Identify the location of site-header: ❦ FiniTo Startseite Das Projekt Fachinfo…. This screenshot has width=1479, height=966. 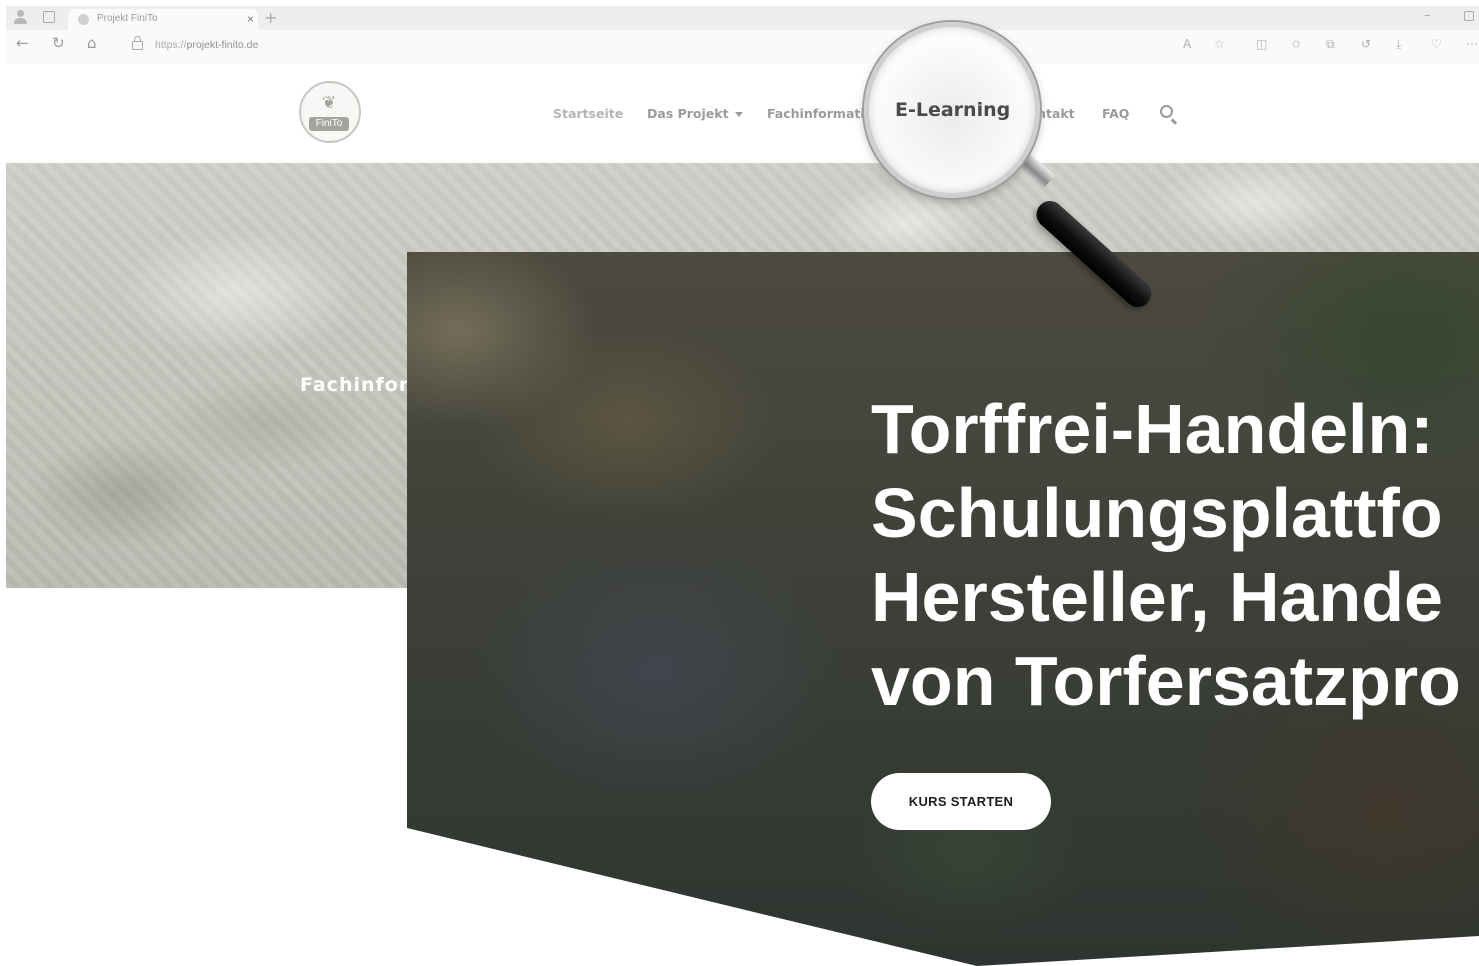
(742, 113).